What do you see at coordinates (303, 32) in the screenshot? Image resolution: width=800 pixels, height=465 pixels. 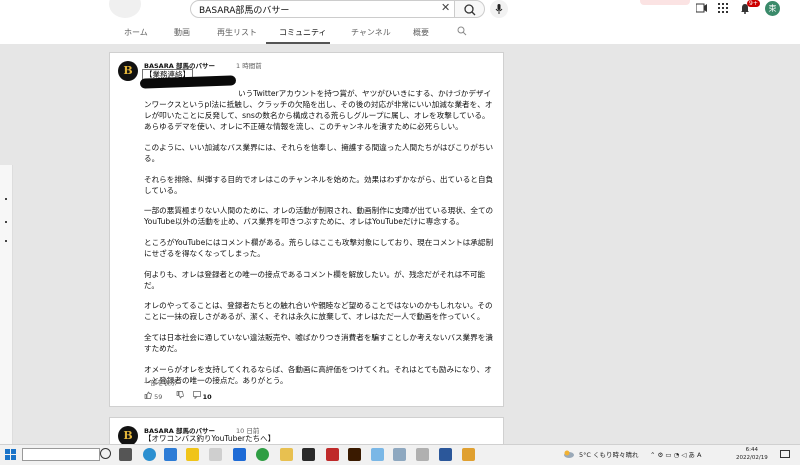 I see `tab-community: コミュニティ` at bounding box center [303, 32].